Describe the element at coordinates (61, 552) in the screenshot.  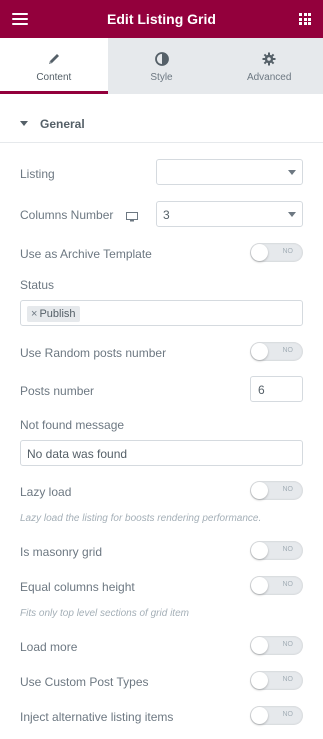
I see `masonry-label: Is masonry grid` at that location.